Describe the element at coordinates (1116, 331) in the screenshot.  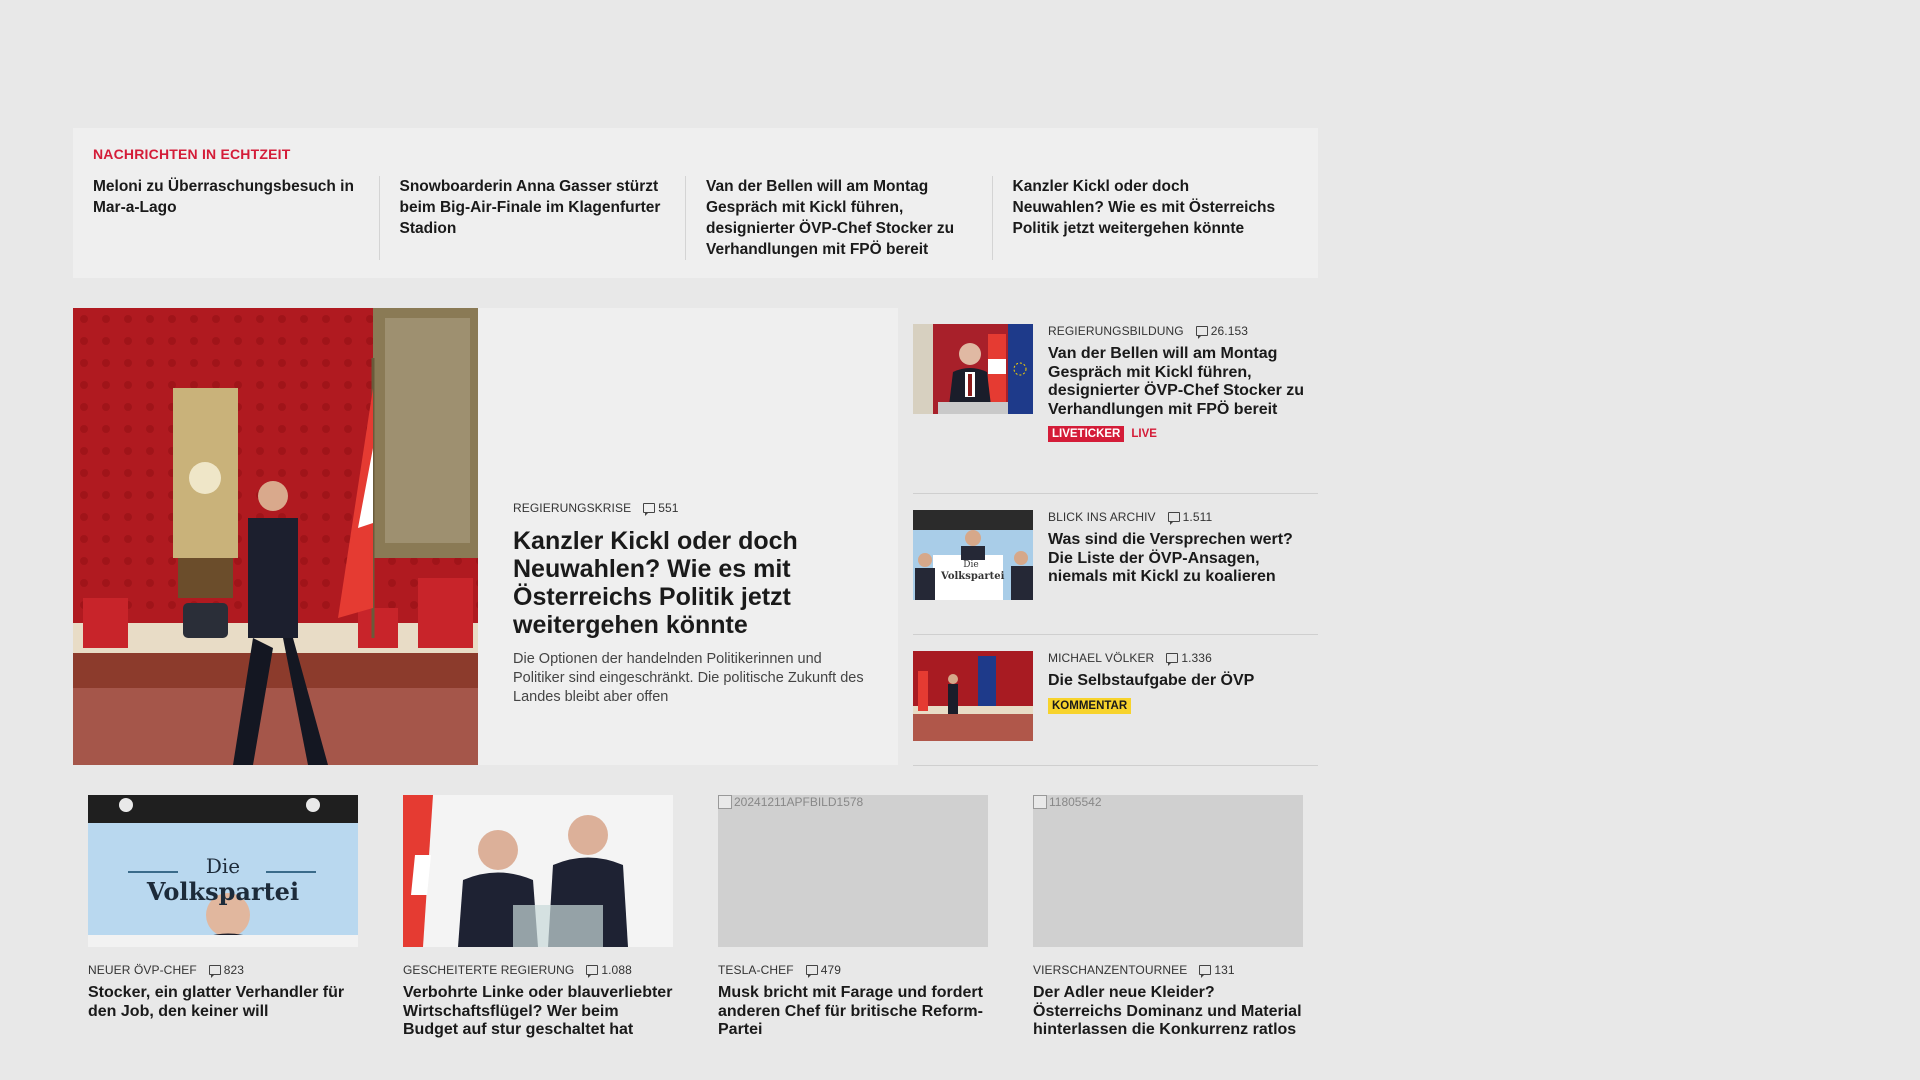
I see `article-kicker: REGIERUNGSBILDUNG` at that location.